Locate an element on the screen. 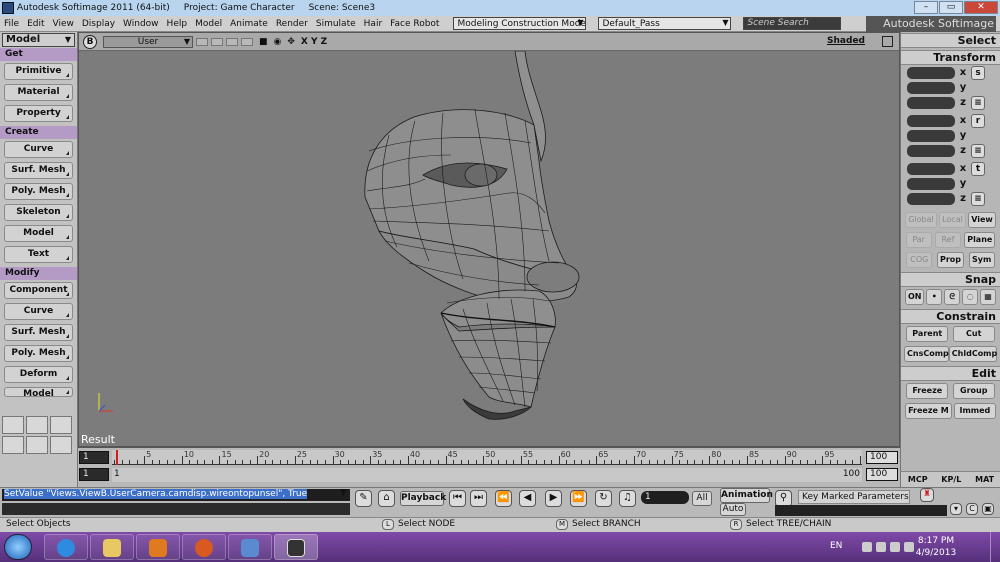 Image resolution: width=1000 pixels, height=562 pixels. modify-surf-mesh-button: Surf. Mesh is located at coordinates (38, 332).